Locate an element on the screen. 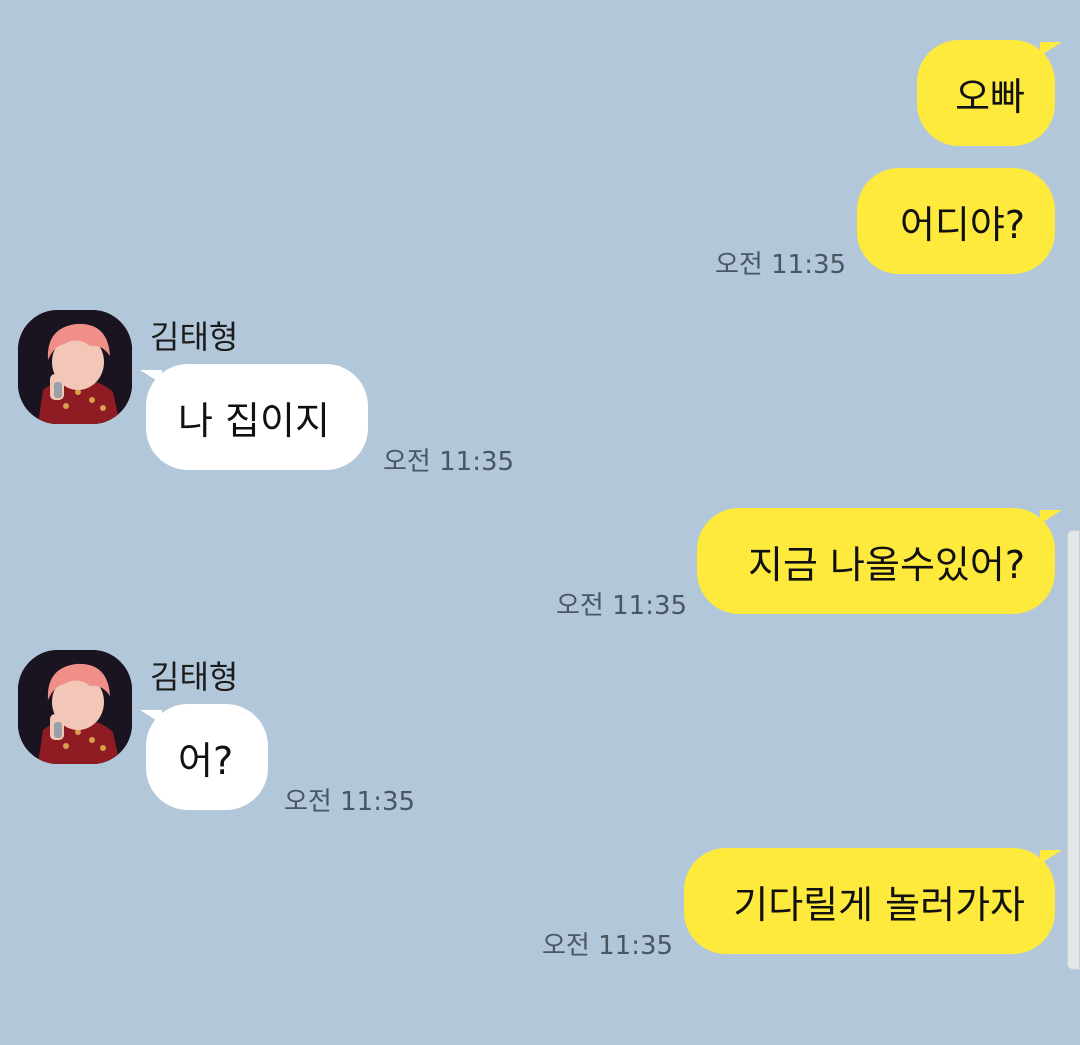 This screenshot has height=1045, width=1080. my-message-bubble: 지금 나올수있어? is located at coordinates (876, 561).